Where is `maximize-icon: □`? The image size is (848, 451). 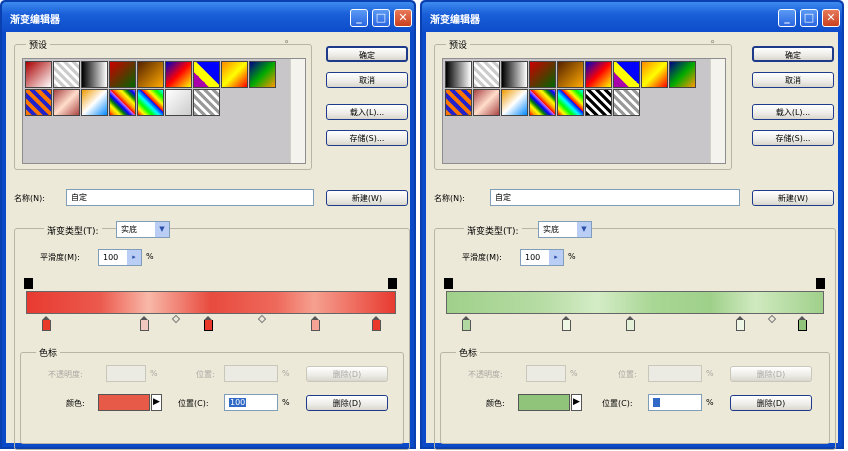
maximize-icon: □ is located at coordinates (381, 17).